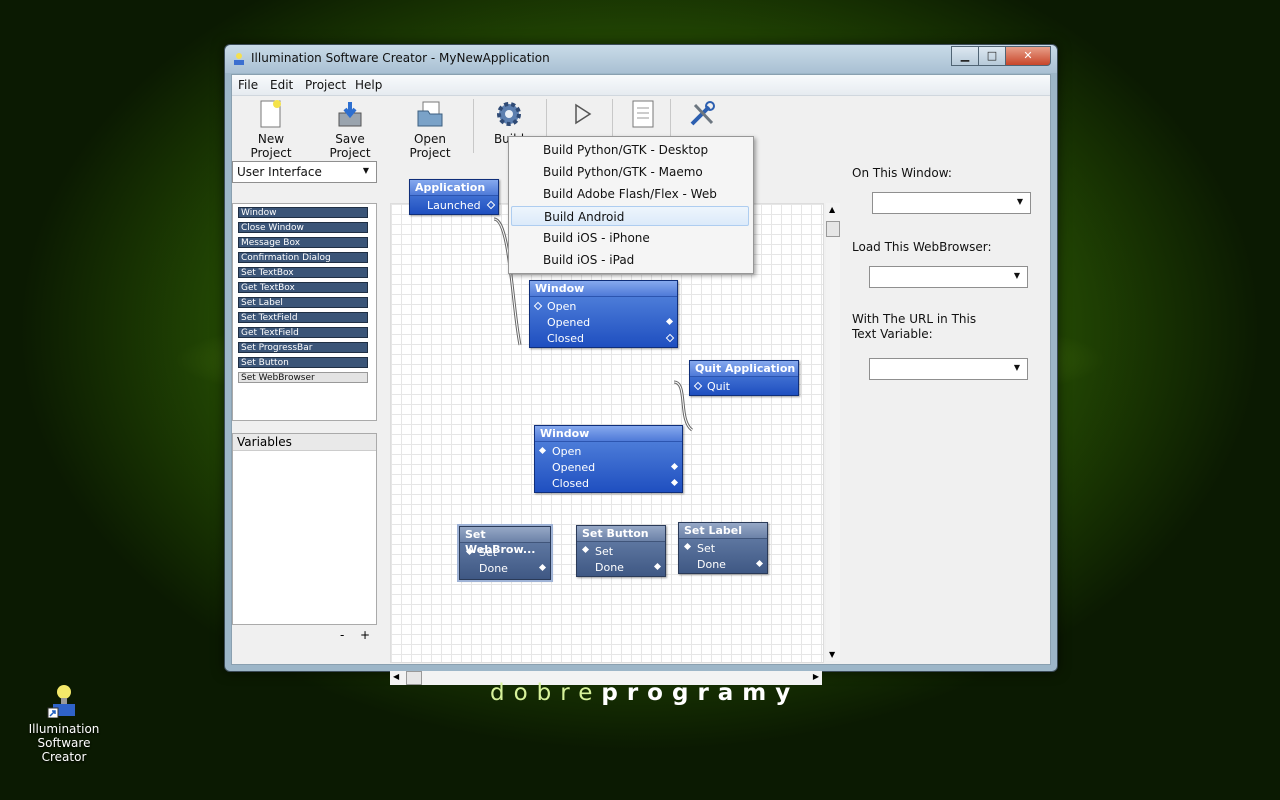 Image resolution: width=1280 pixels, height=800 pixels. I want to click on node-set-button: Set Button Set Done, so click(621, 551).